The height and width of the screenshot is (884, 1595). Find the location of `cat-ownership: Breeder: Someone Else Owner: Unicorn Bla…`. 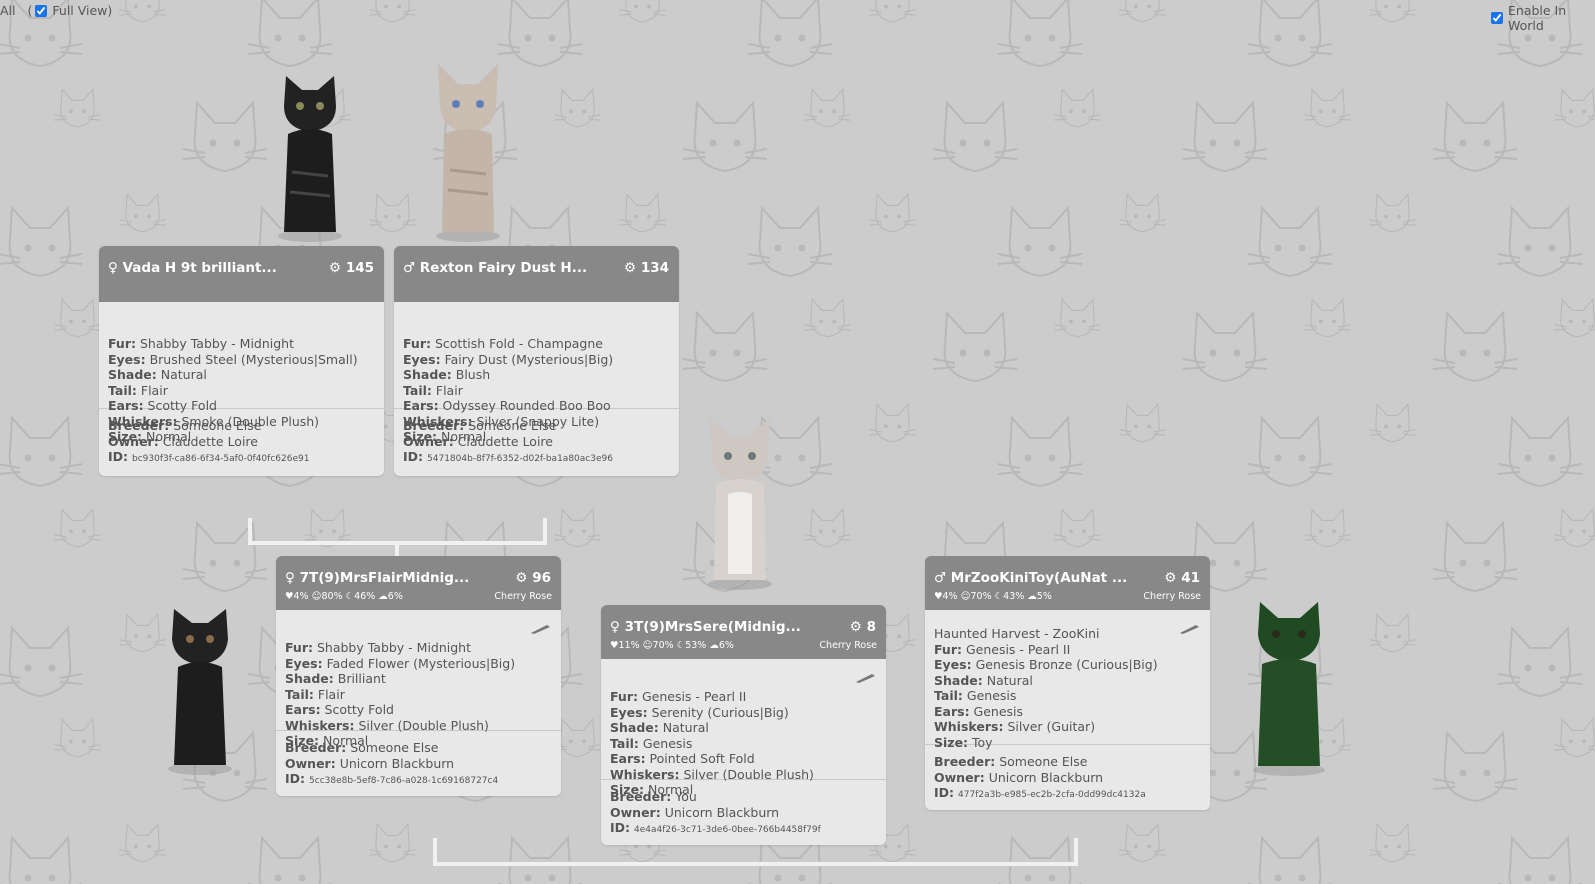

cat-ownership: Breeder: Someone Else Owner: Unicorn Bla… is located at coordinates (1067, 777).